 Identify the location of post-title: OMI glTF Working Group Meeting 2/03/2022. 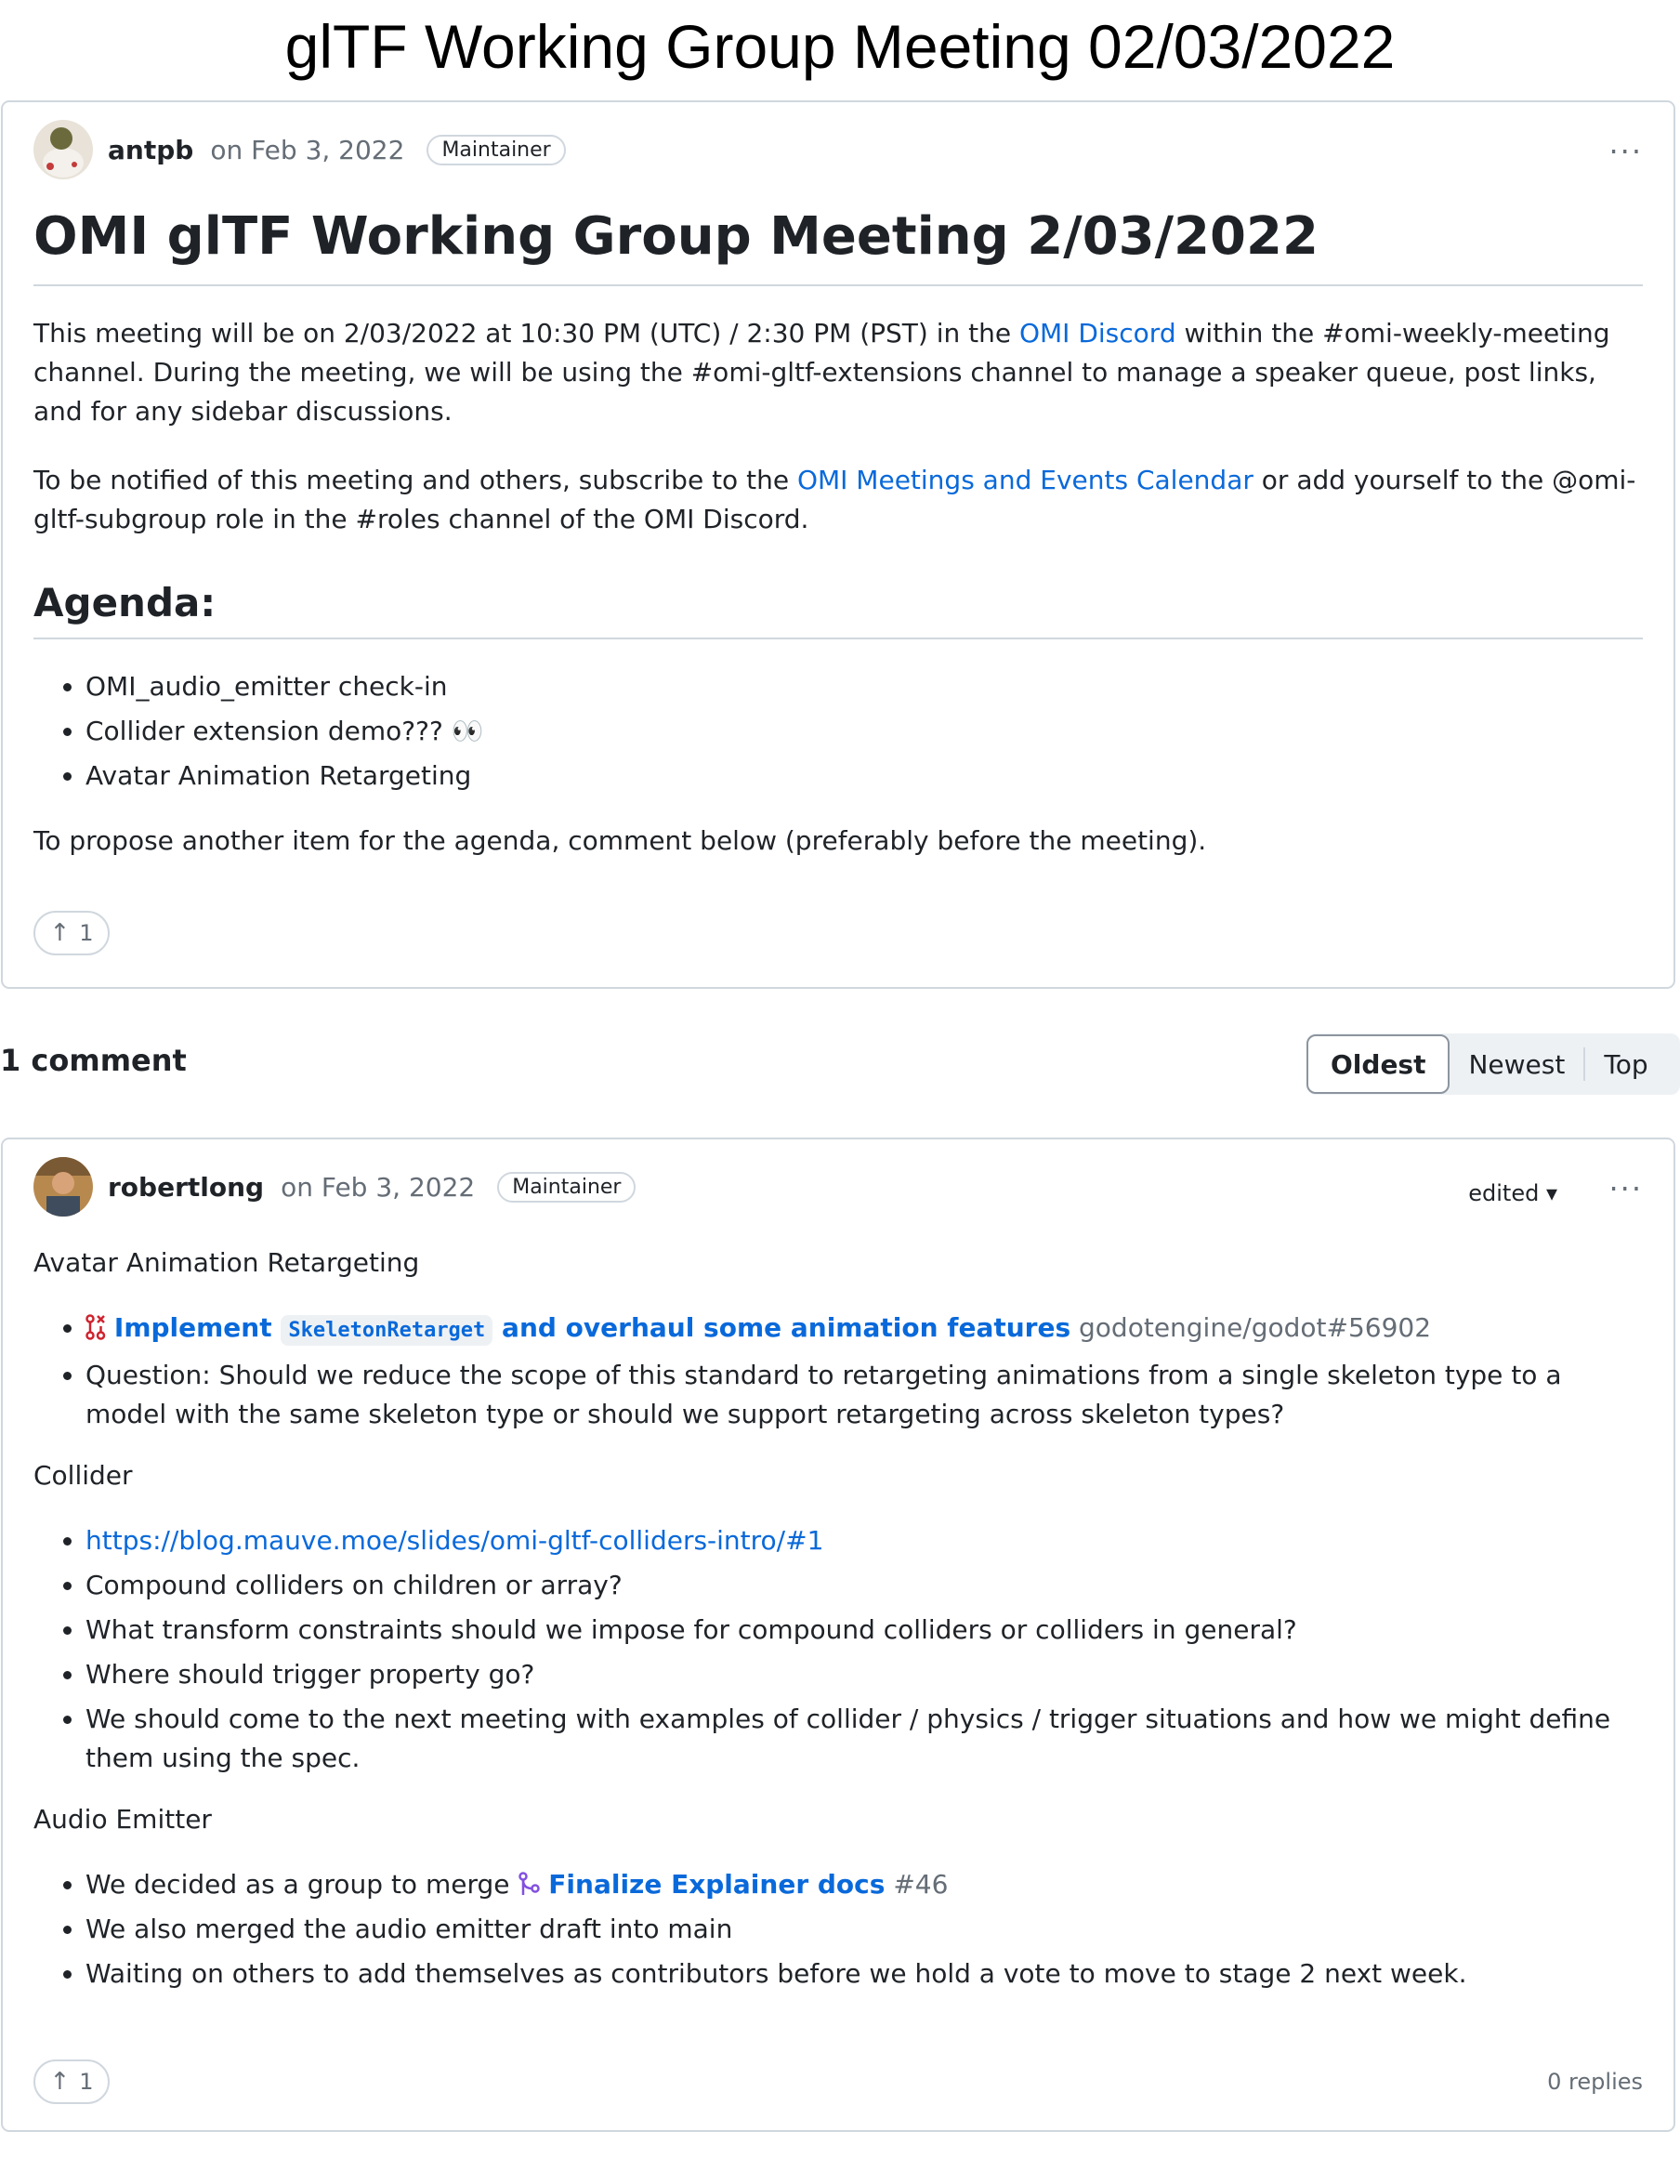
(676, 236).